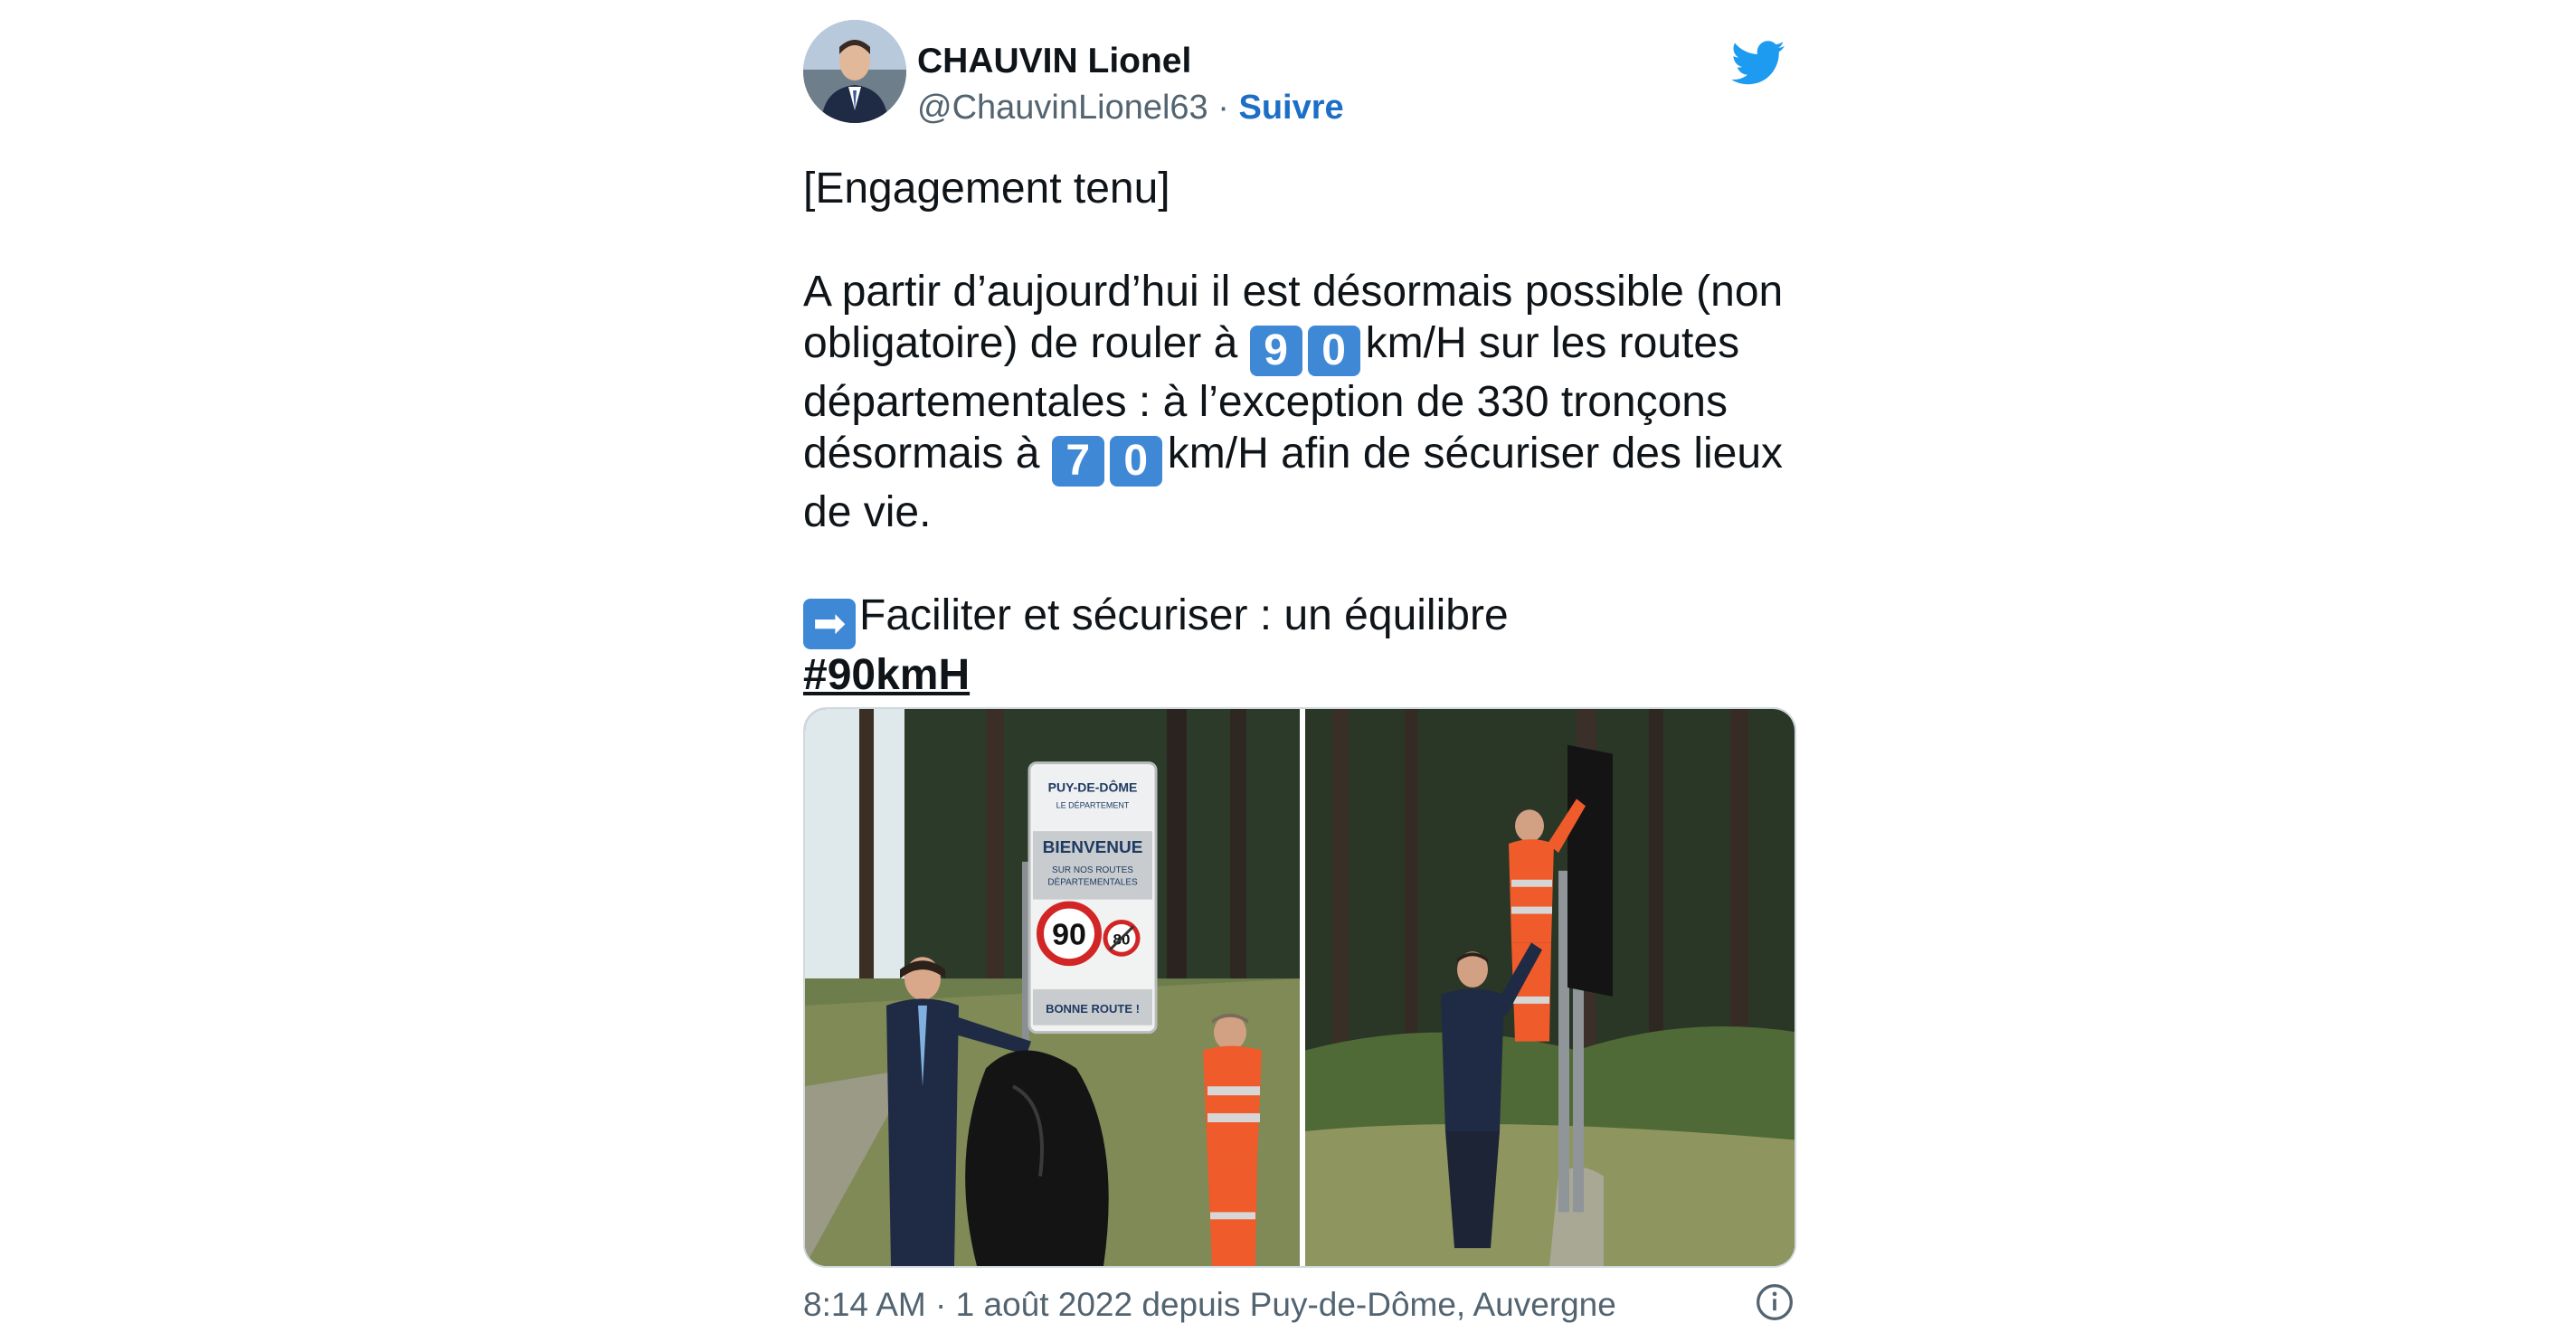 The image size is (2576, 1323). Describe the element at coordinates (1054, 61) in the screenshot. I see `author-name: CHAUVIN Lionel` at that location.